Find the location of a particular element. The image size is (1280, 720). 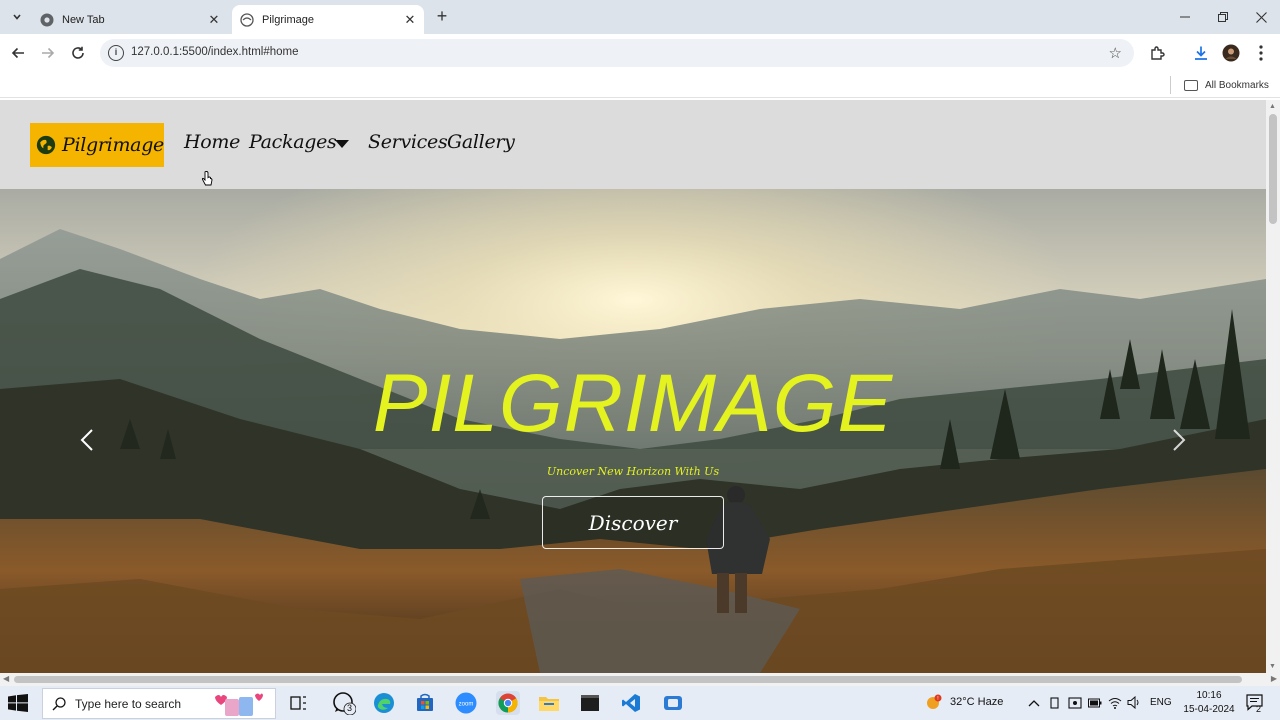

minimize-button is located at coordinates (1185, 17).